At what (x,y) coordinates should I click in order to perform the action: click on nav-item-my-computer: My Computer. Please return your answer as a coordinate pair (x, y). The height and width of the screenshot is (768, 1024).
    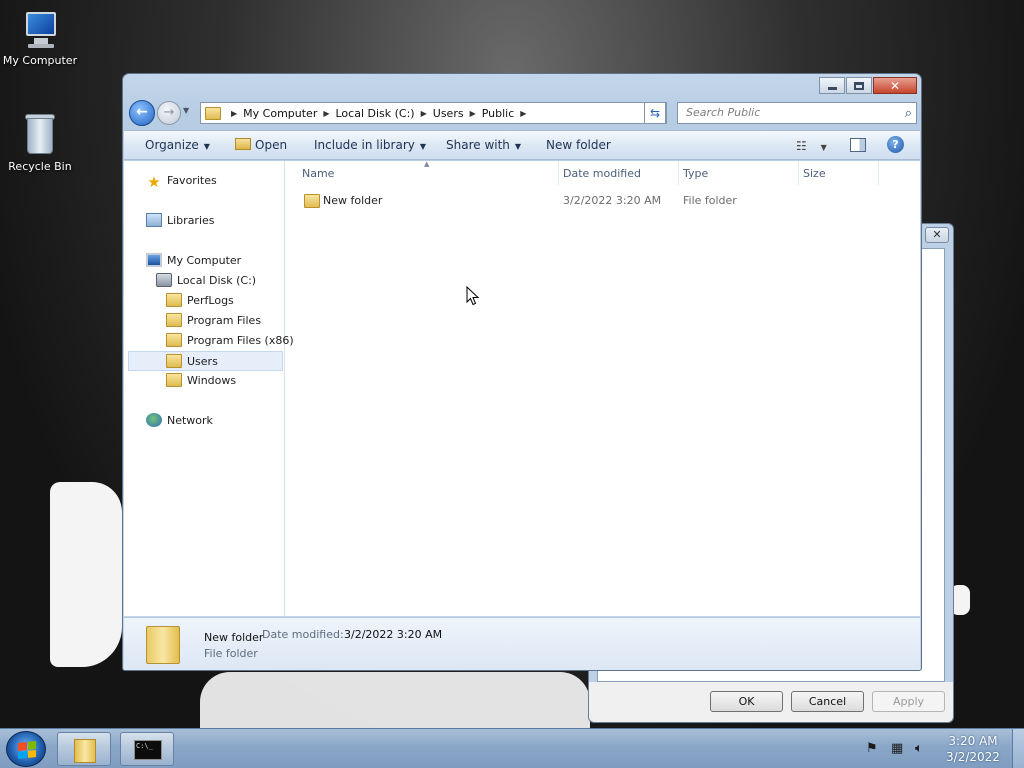
    Looking at the image, I should click on (193, 261).